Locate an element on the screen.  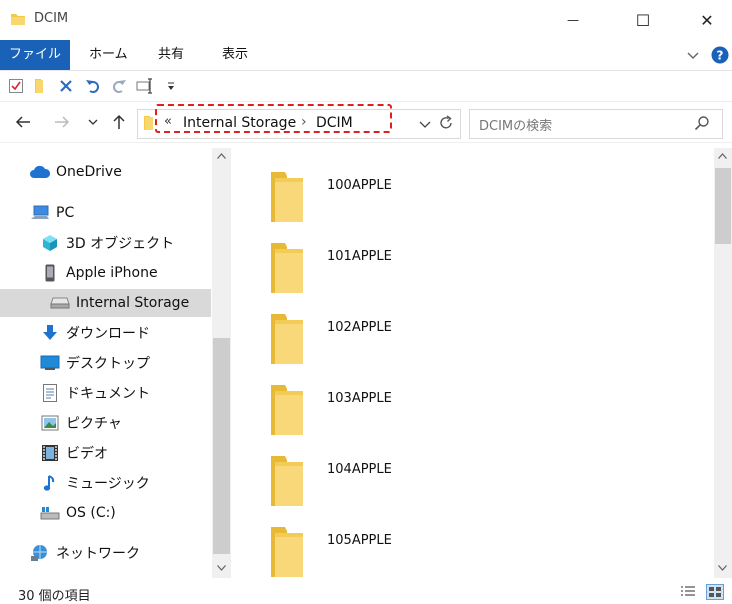
folder-item: 101APPLE is located at coordinates (382, 262).